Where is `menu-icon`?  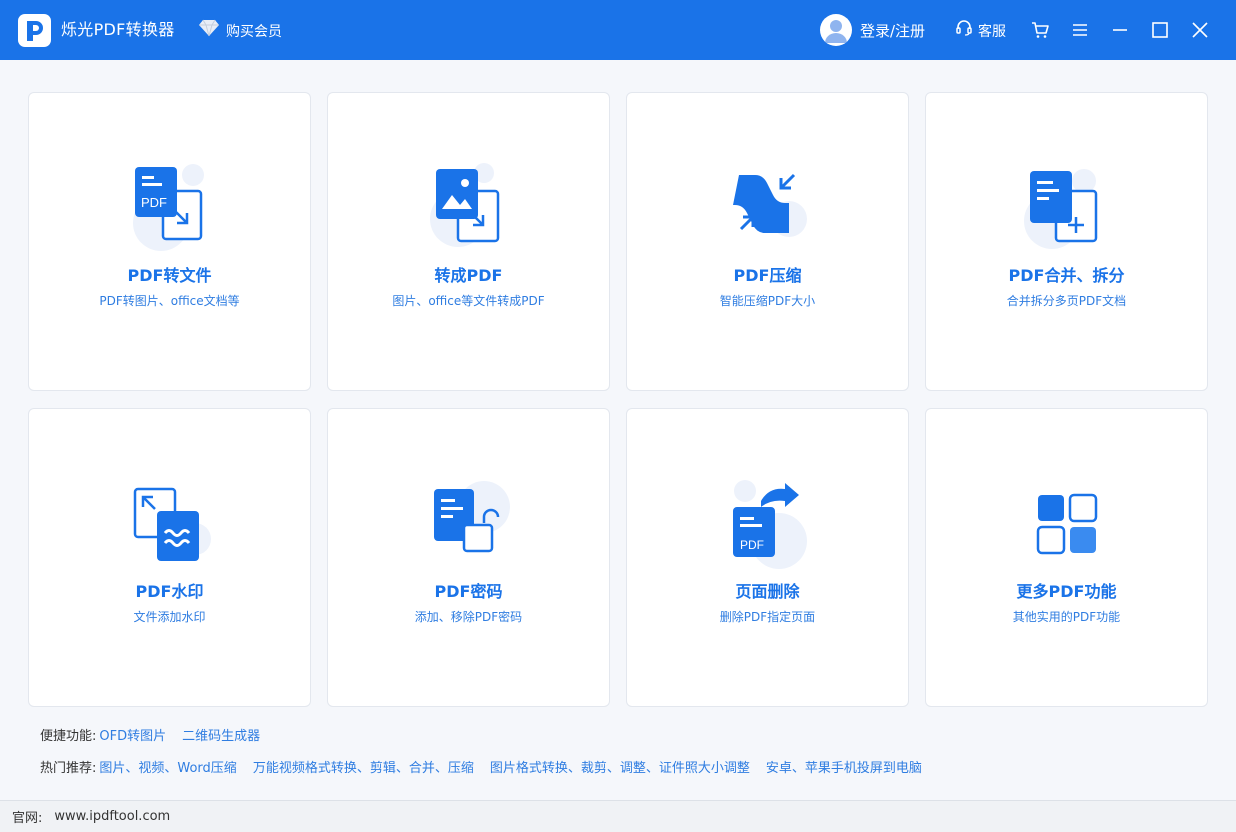
menu-icon is located at coordinates (1080, 30).